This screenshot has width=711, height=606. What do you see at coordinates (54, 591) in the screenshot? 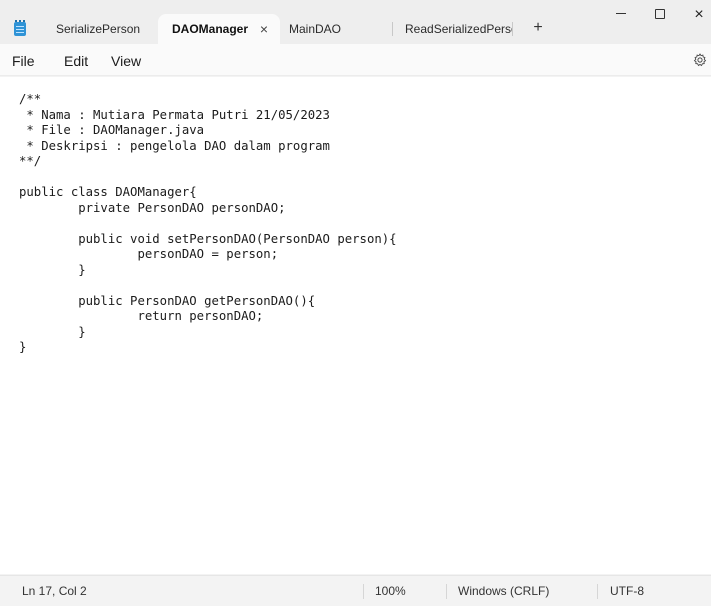
I see `cursor-position: Ln 17, Col 2` at bounding box center [54, 591].